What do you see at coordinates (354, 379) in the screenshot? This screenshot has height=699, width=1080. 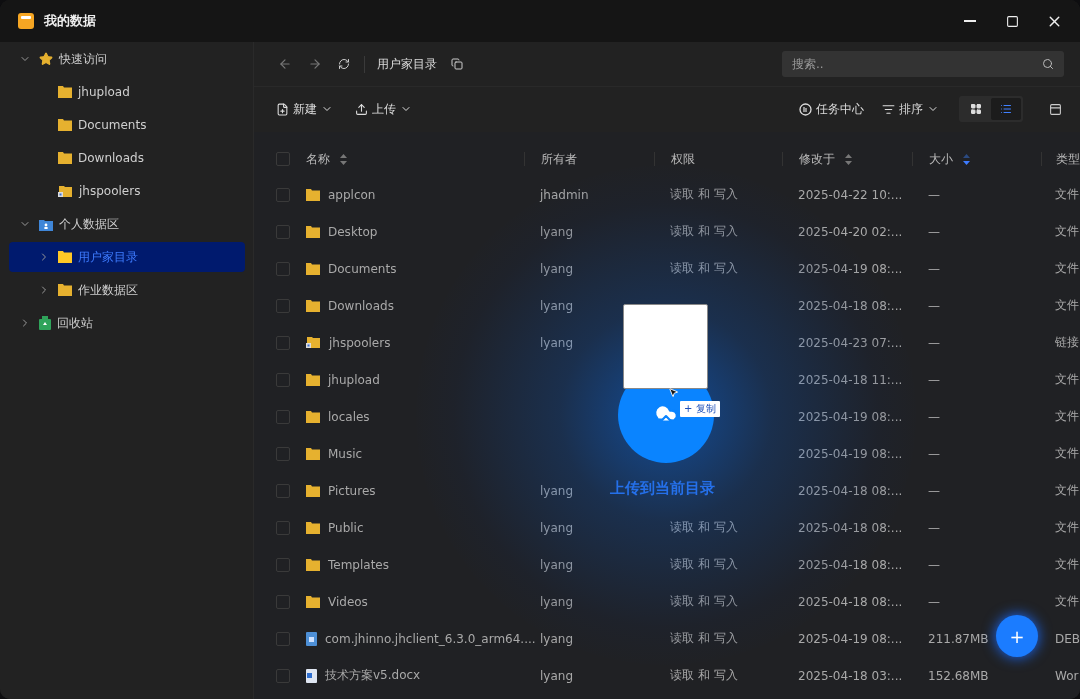 I see `file-name: jhupload` at bounding box center [354, 379].